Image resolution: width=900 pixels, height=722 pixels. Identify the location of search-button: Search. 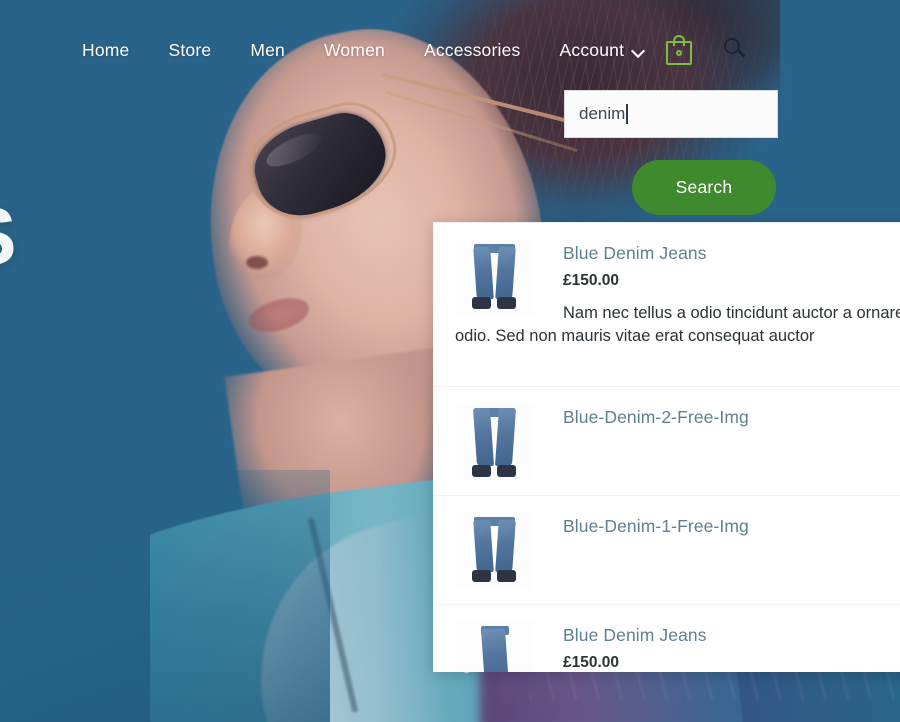
(704, 187).